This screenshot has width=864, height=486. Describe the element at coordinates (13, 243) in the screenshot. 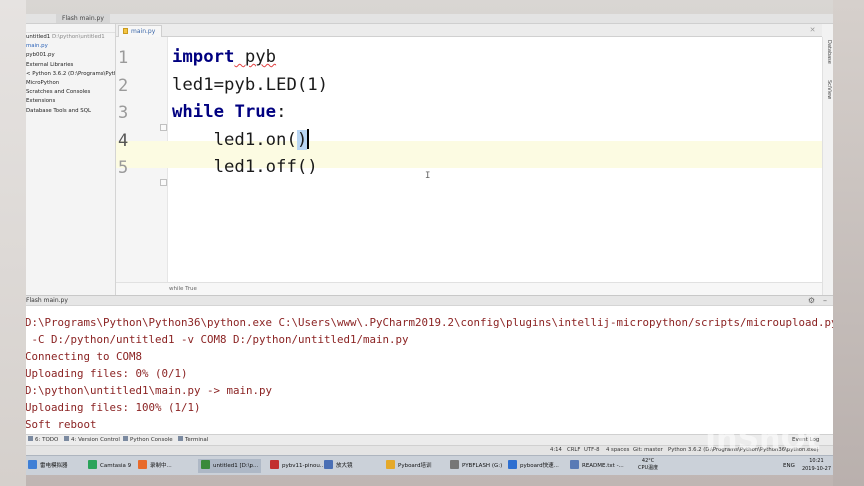

I see `background-left` at that location.